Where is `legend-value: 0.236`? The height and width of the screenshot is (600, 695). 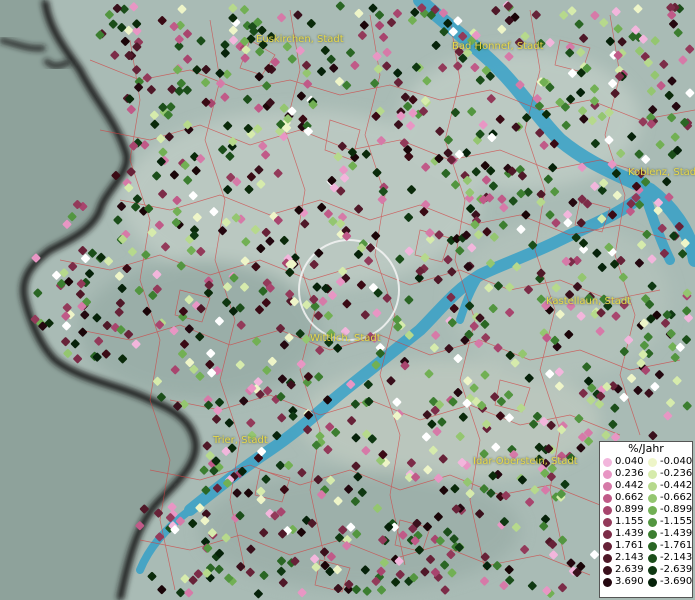
legend-value: 0.236 is located at coordinates (629, 473).